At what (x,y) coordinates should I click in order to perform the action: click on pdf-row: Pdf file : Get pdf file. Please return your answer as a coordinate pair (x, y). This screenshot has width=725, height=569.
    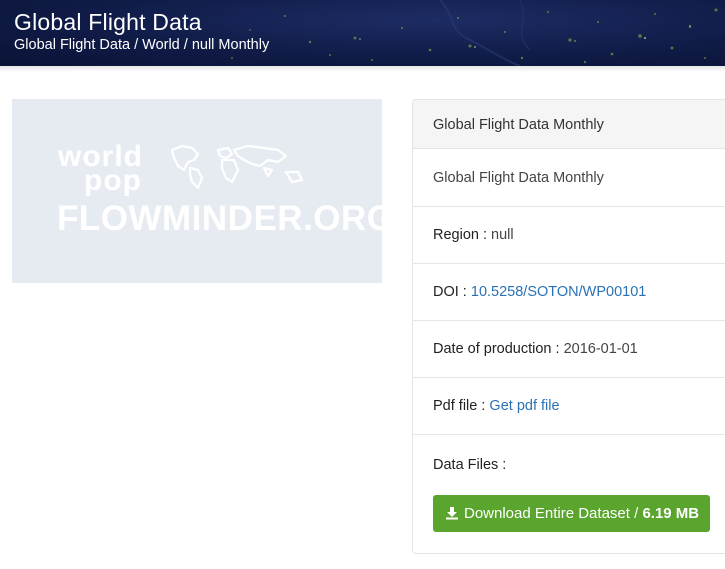
    Looking at the image, I should click on (569, 406).